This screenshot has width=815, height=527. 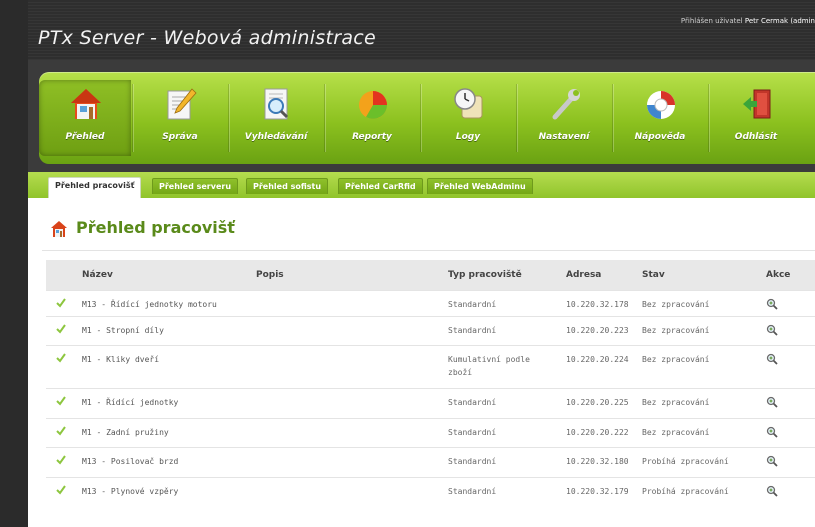 I want to click on row-name: M1 - Stropní díly, so click(x=123, y=330).